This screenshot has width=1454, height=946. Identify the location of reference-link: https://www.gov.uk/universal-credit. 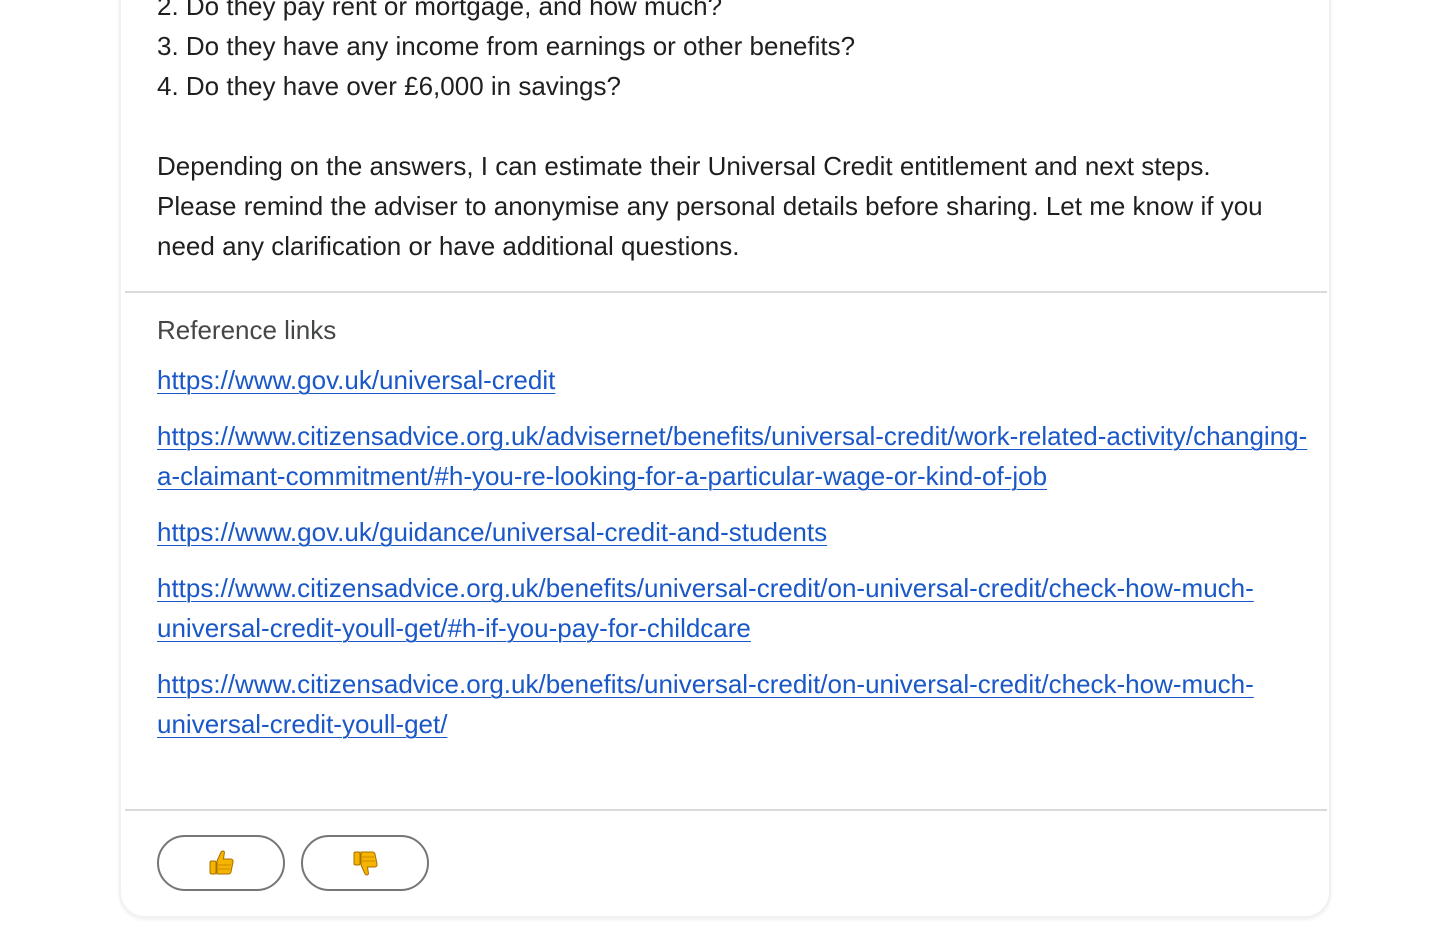
(737, 380).